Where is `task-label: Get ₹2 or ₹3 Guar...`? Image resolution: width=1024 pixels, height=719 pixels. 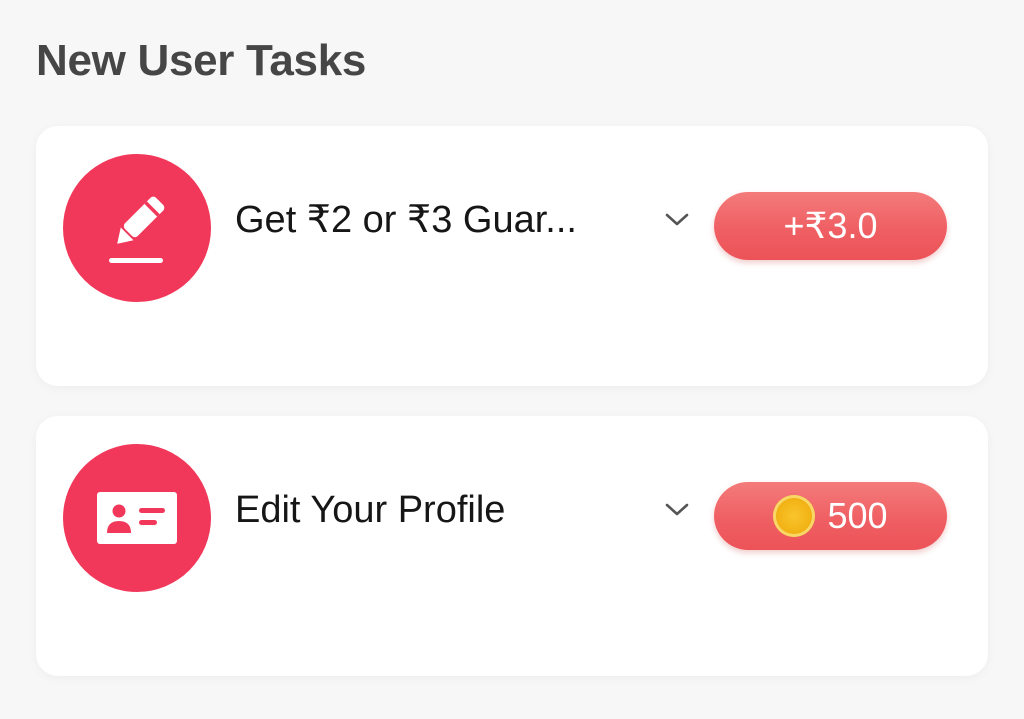
task-label: Get ₹2 or ₹3 Guar... is located at coordinates (406, 220).